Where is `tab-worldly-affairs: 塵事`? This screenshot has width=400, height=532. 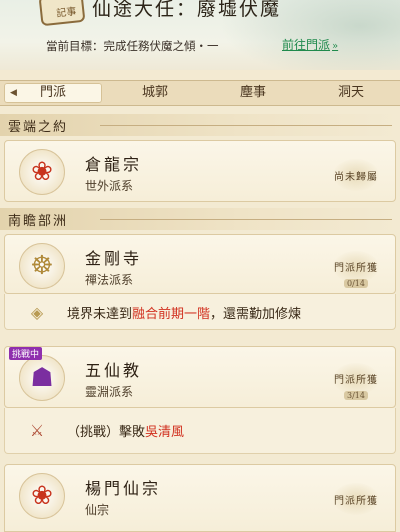
tab-worldly-affairs: 塵事 is located at coordinates (253, 93).